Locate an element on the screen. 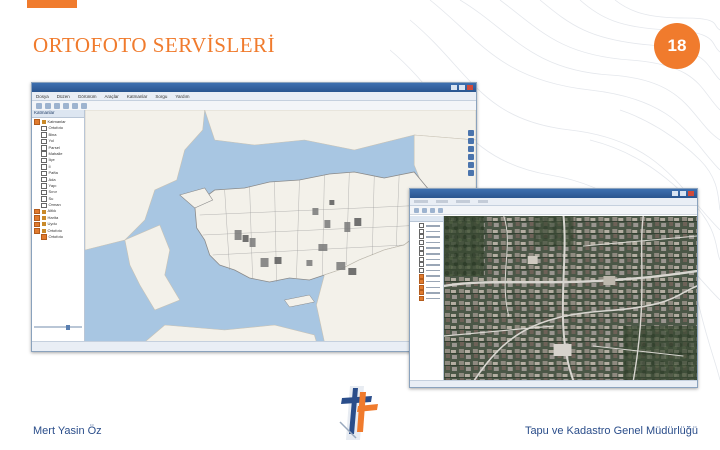 This screenshot has height=450, width=720. status-bar is located at coordinates (553, 383).